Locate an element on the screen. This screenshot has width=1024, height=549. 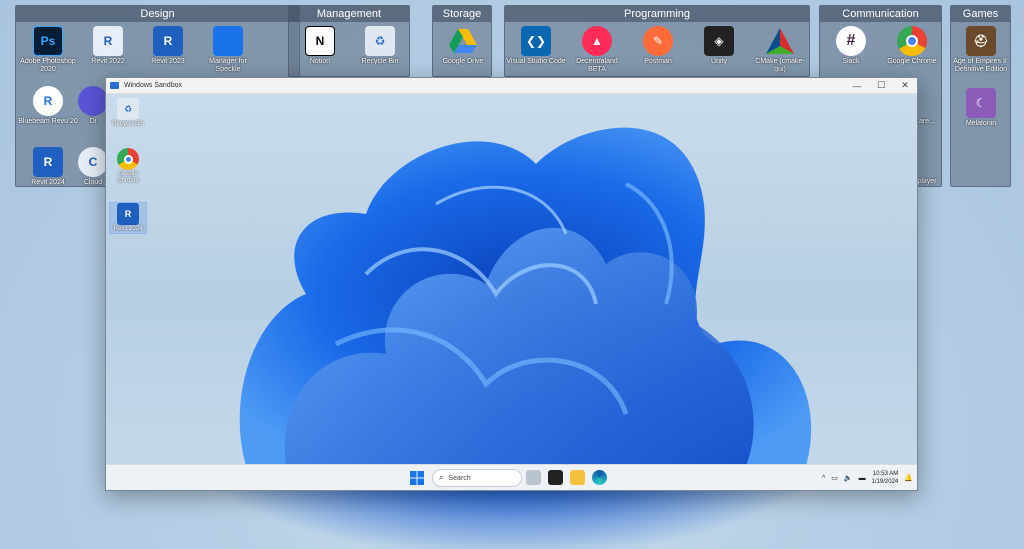
app-icon is located at coordinates (93, 101).